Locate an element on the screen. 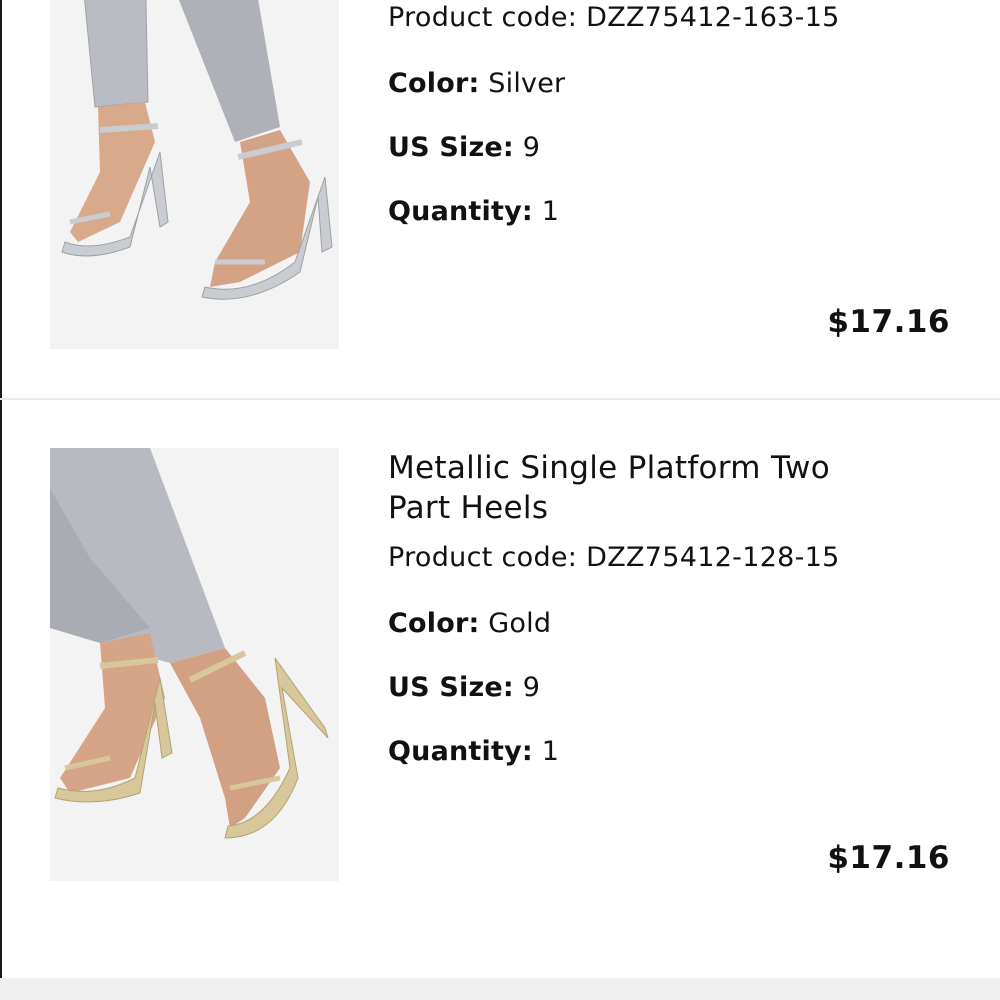 The width and height of the screenshot is (1000, 1000). color-value: Gold is located at coordinates (520, 623).